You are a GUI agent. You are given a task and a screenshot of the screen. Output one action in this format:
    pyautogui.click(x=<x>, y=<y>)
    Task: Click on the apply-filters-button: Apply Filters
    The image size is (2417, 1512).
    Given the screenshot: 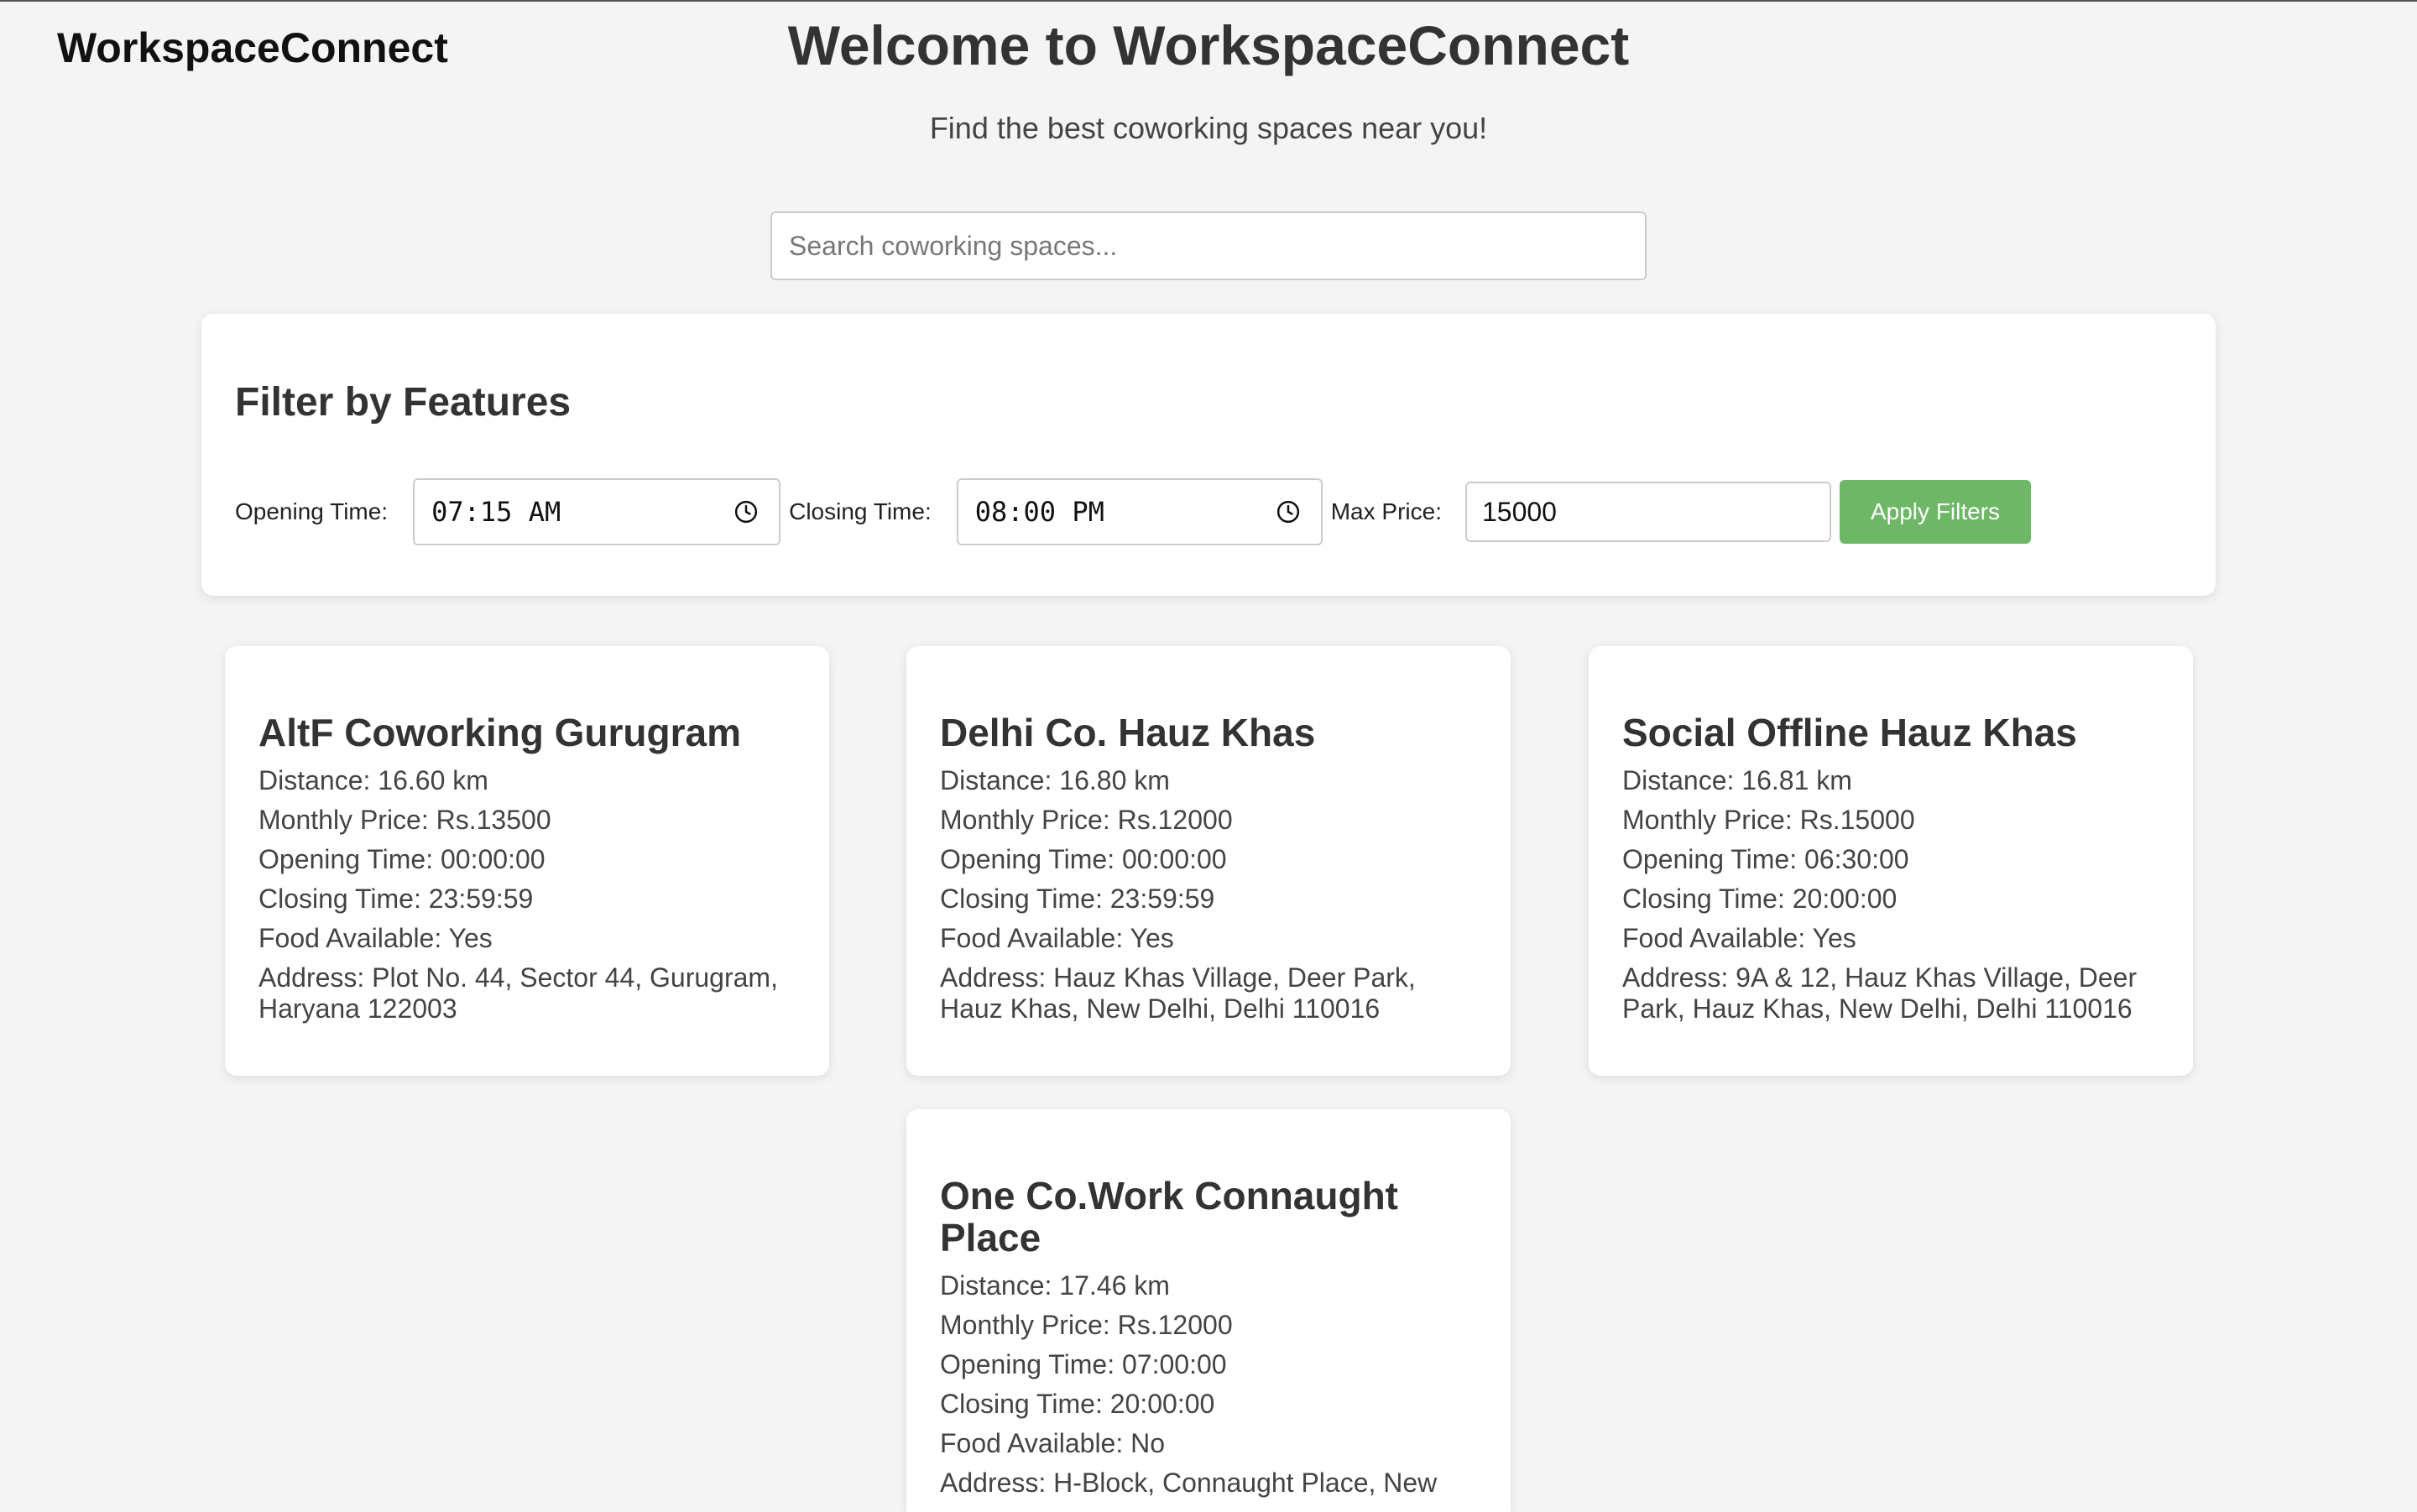 What is the action you would take?
    pyautogui.click(x=1935, y=512)
    